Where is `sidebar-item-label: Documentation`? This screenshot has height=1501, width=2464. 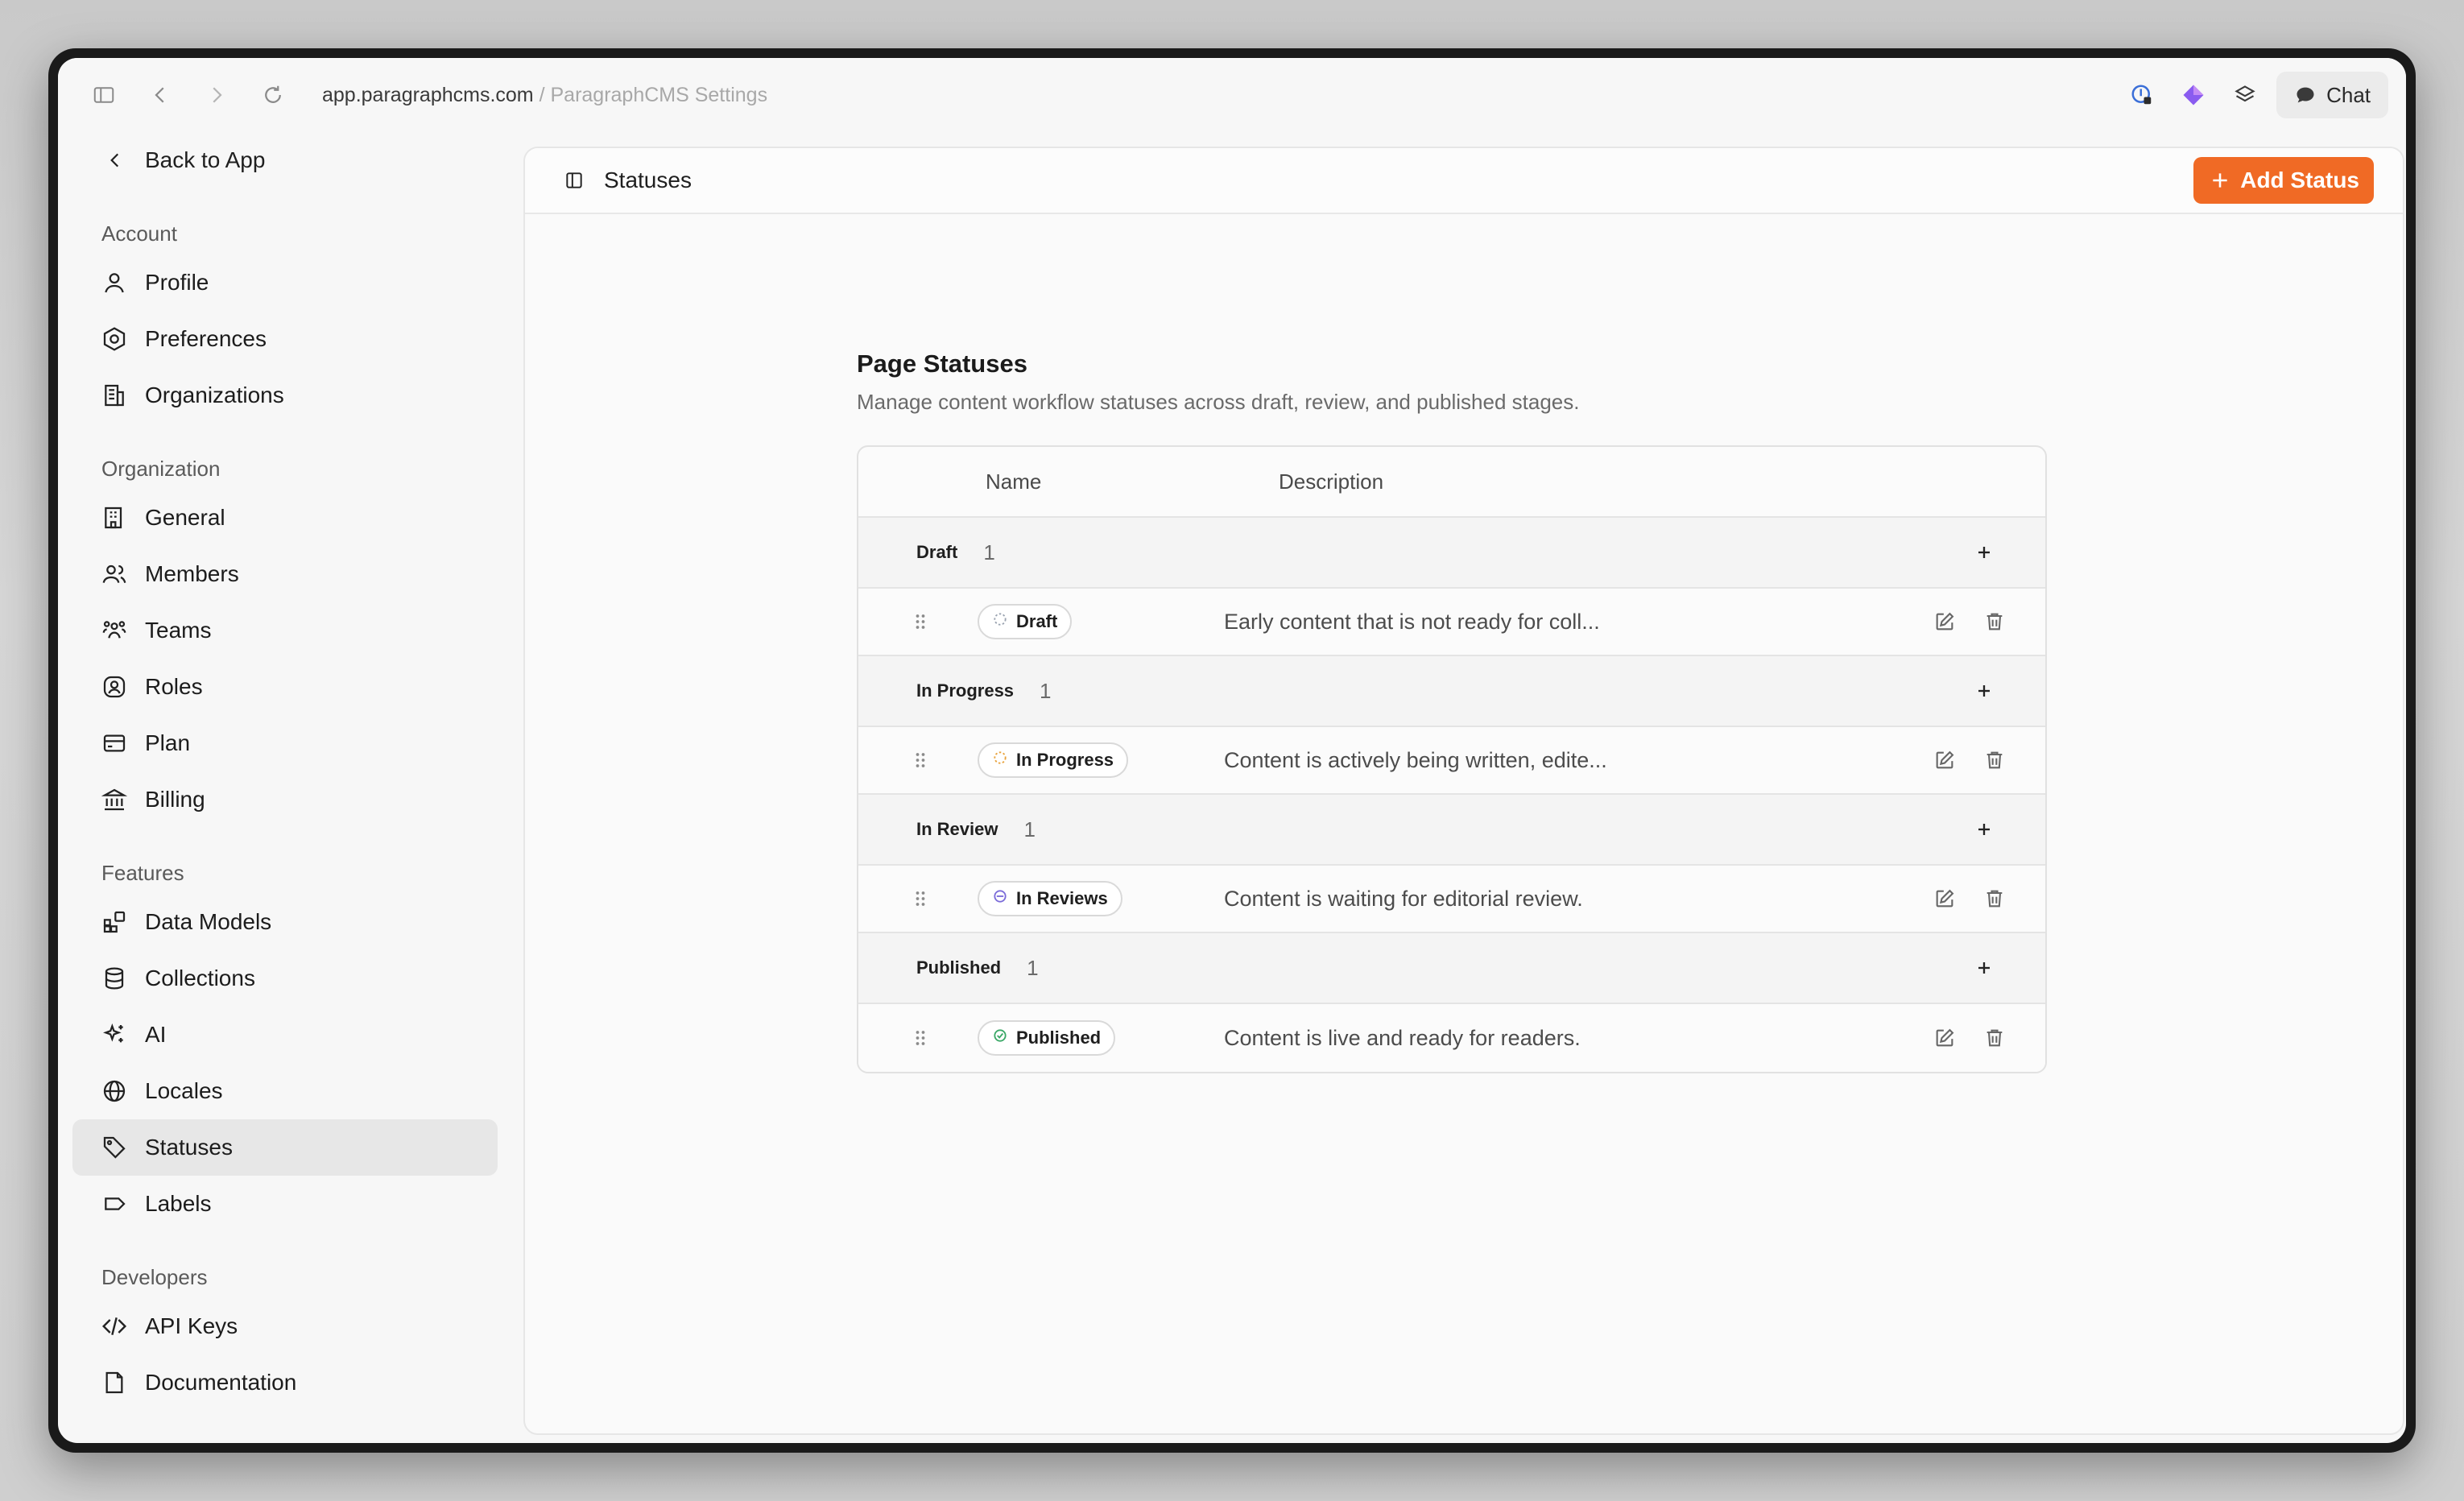 sidebar-item-label: Documentation is located at coordinates (221, 1382).